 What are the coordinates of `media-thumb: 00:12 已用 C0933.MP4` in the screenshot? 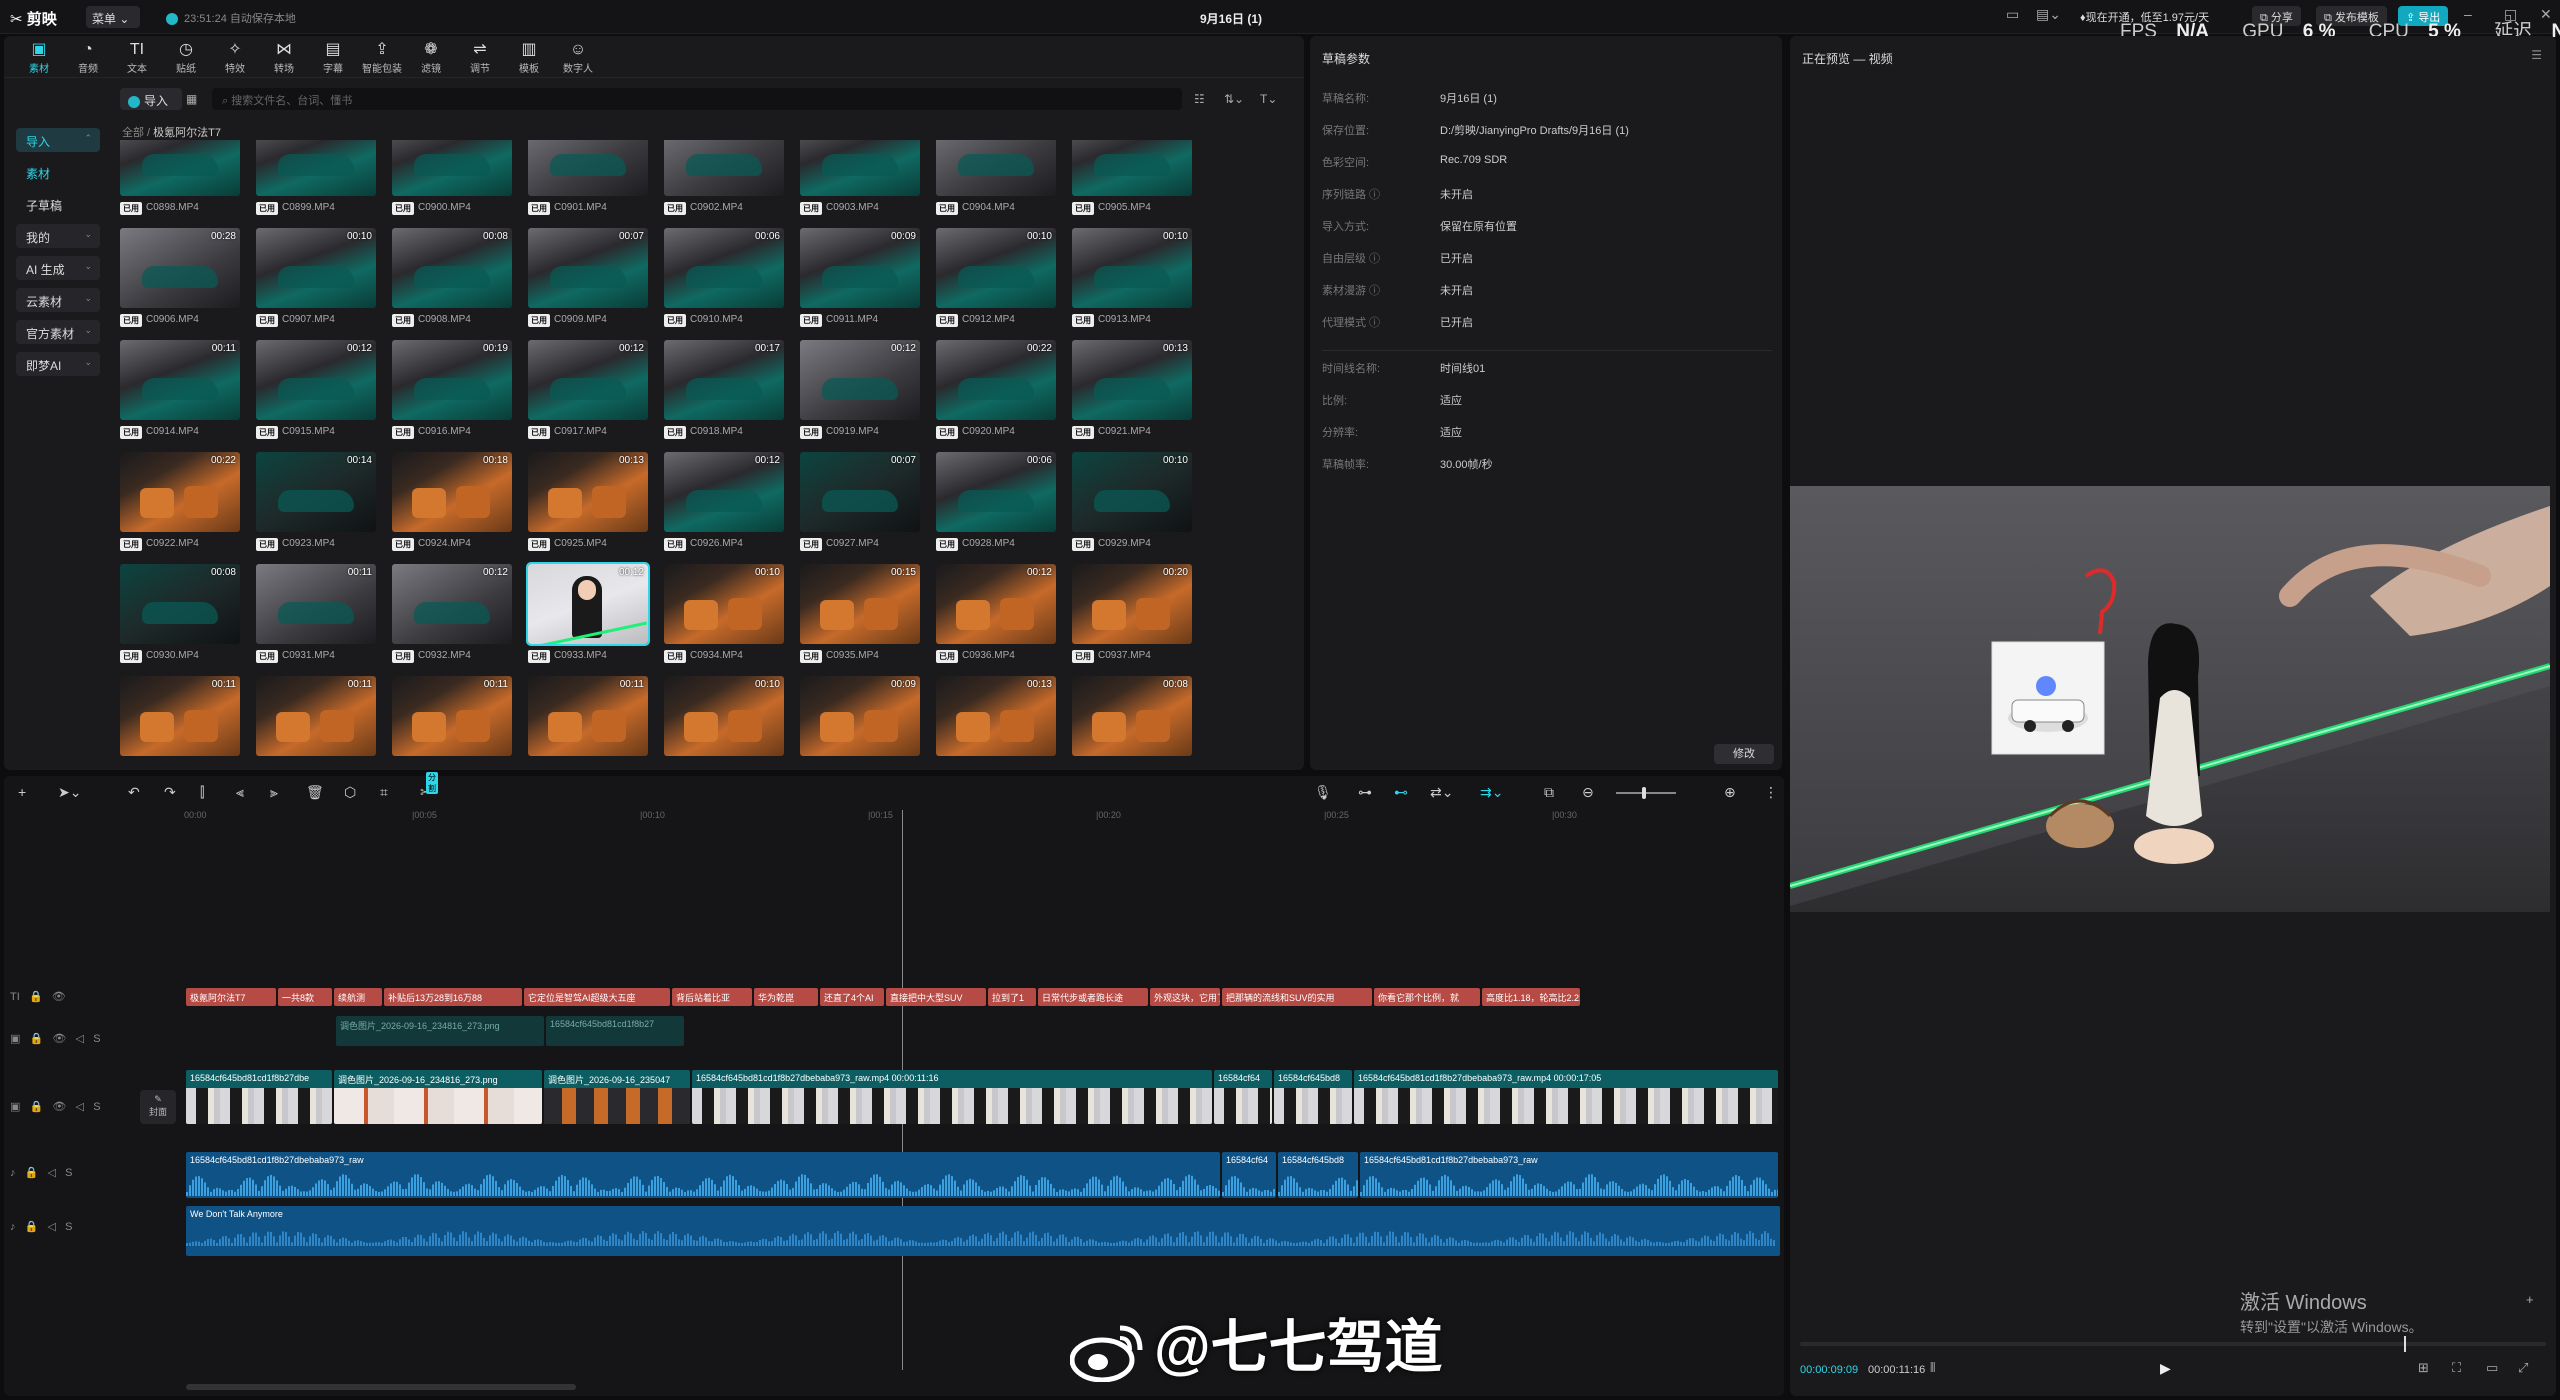 It's located at (588, 617).